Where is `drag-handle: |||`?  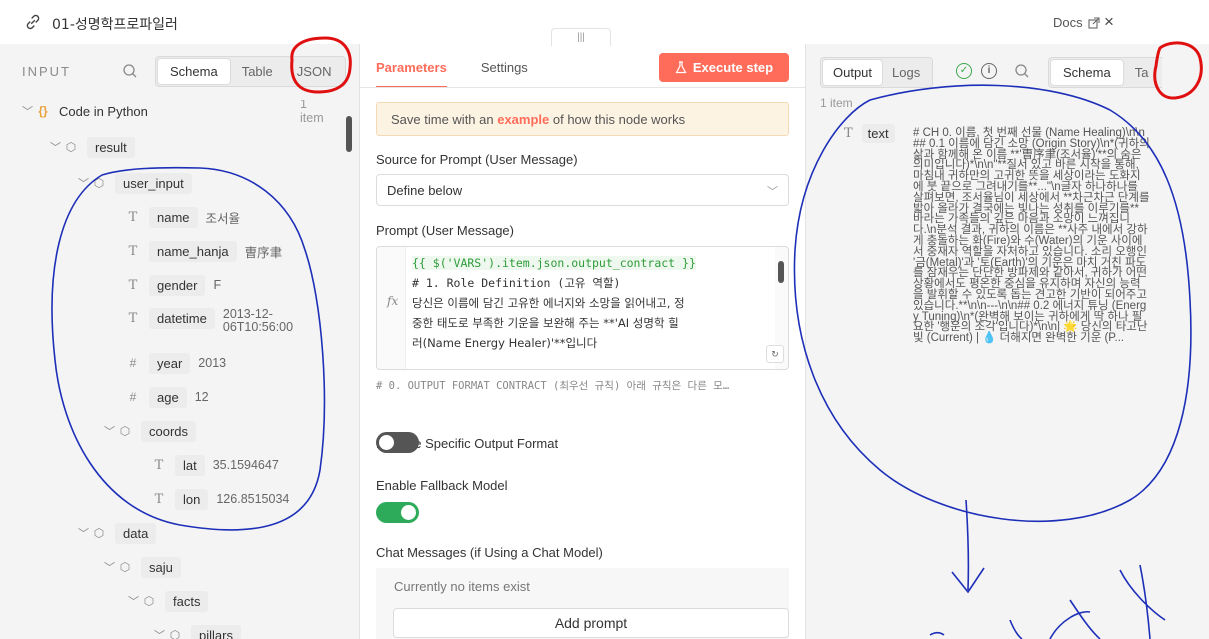
drag-handle: ||| is located at coordinates (581, 37).